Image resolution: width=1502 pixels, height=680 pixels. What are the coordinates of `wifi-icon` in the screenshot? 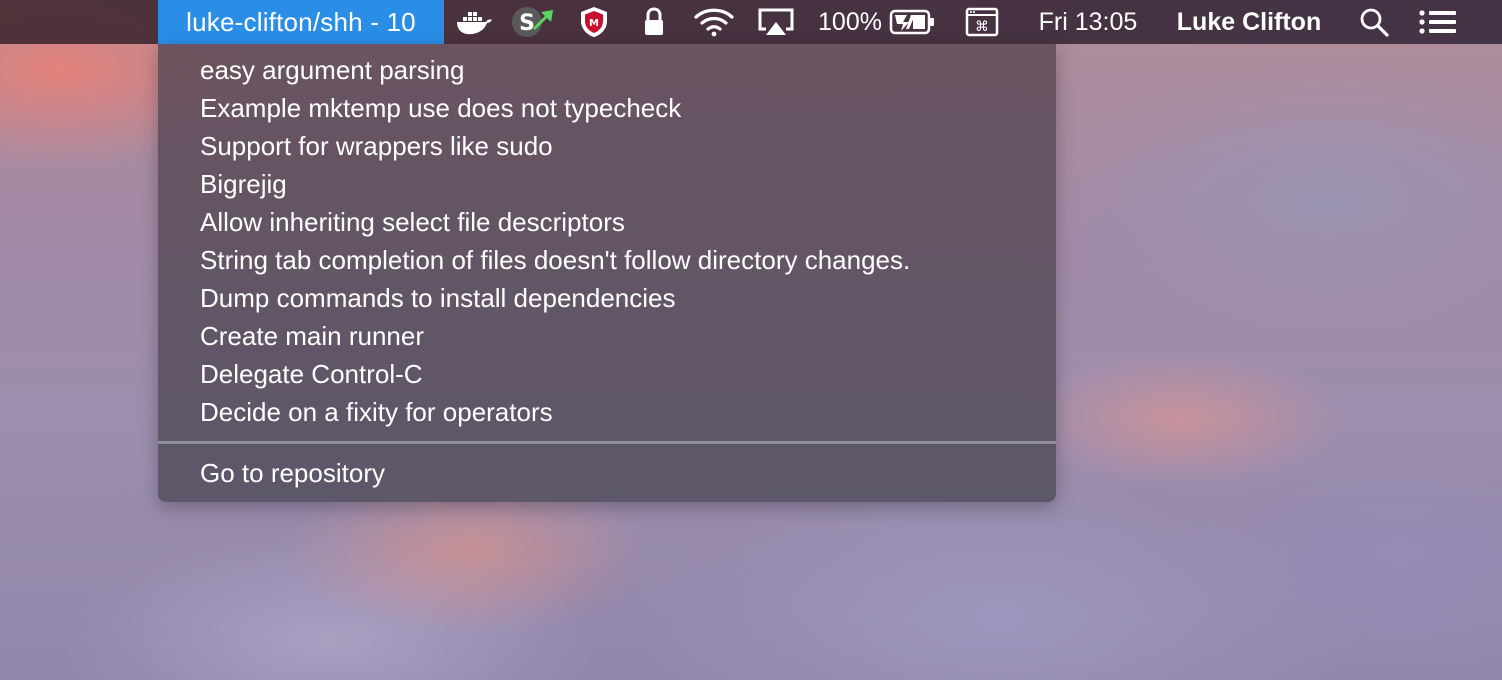 It's located at (714, 22).